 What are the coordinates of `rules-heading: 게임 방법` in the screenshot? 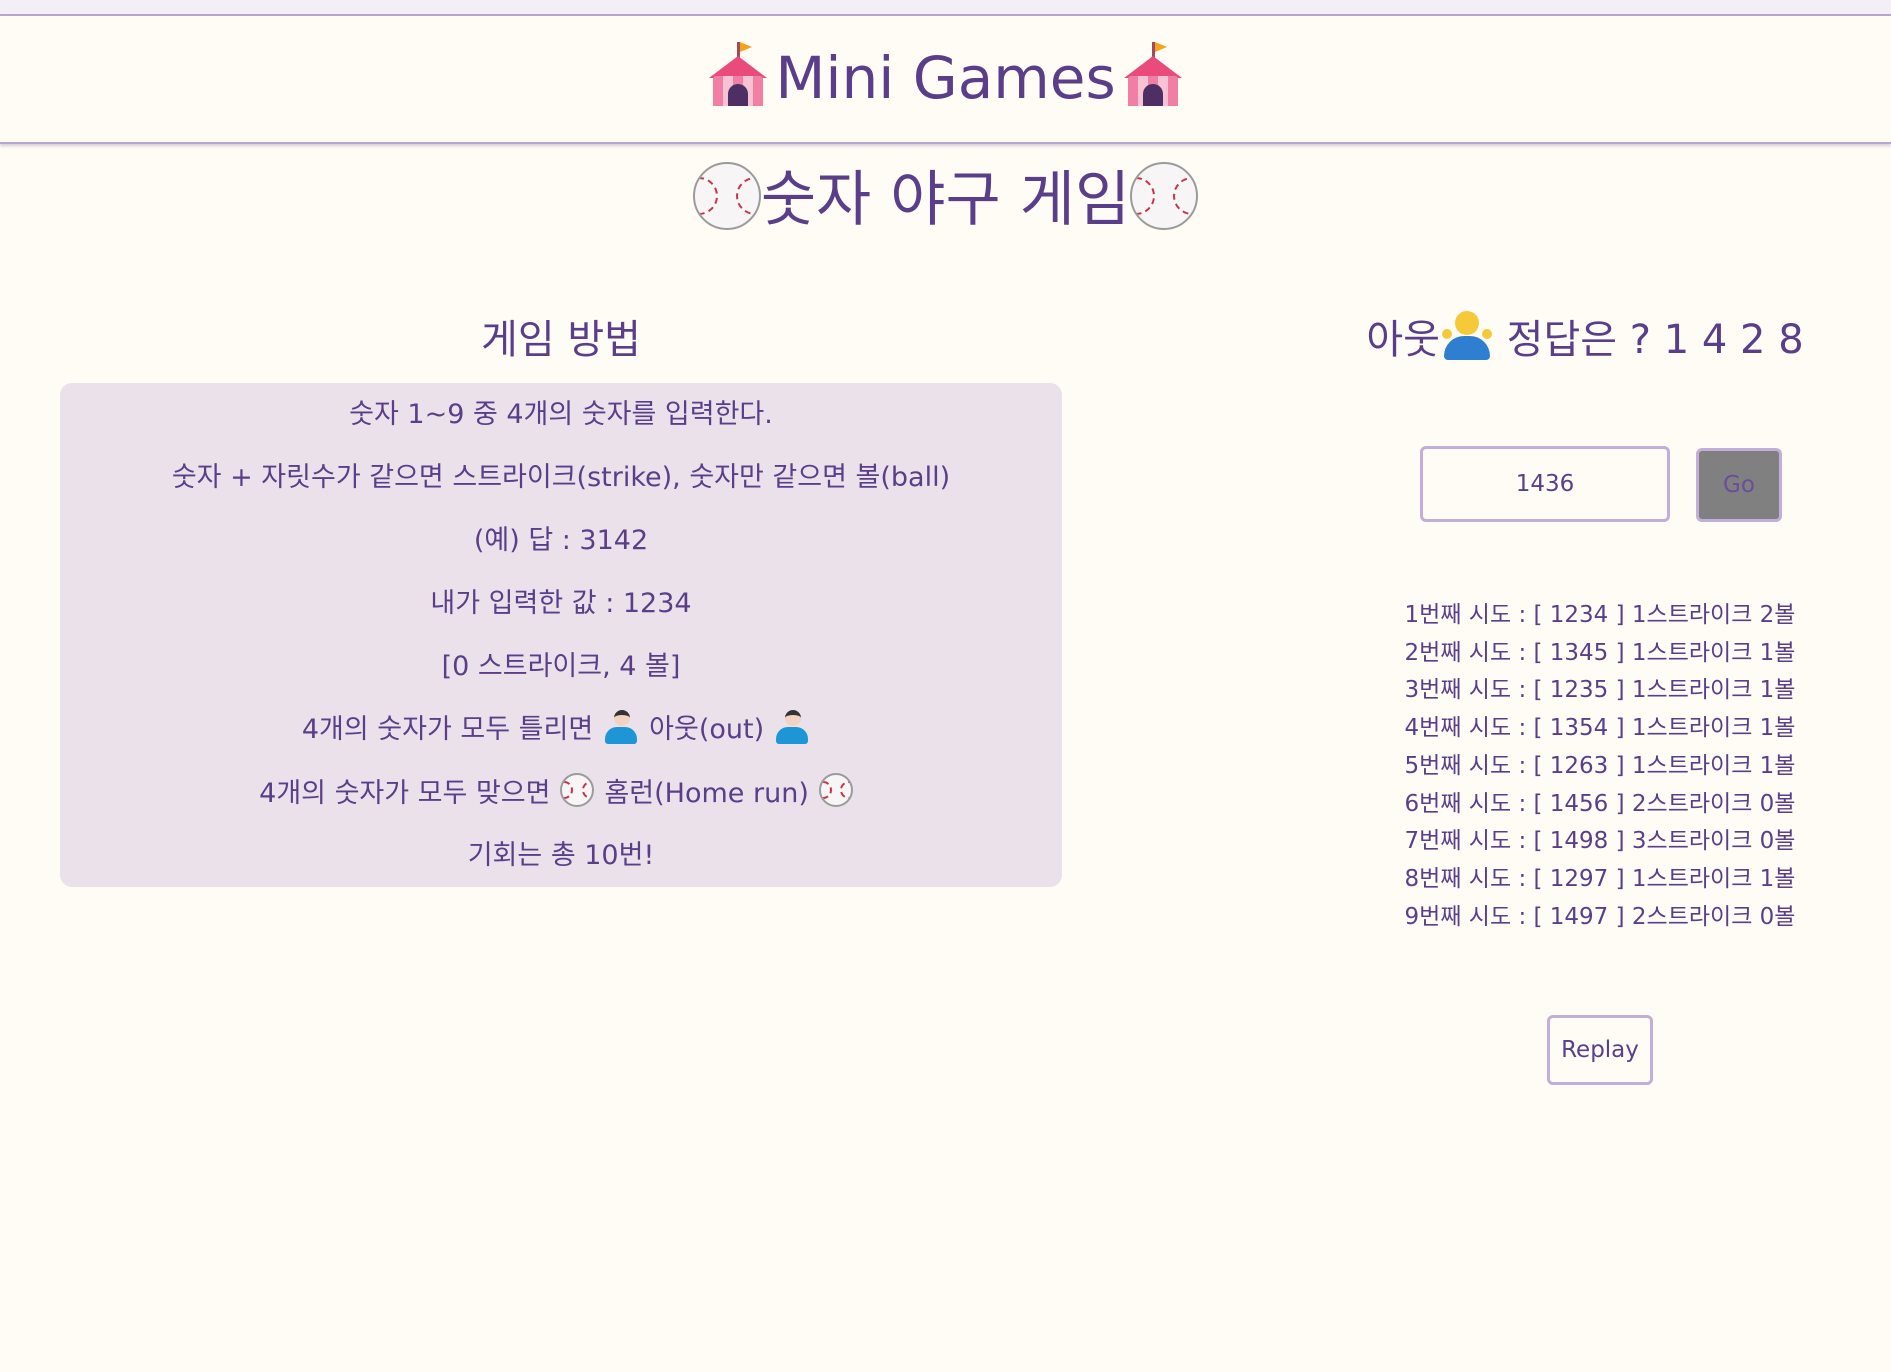 It's located at (561, 340).